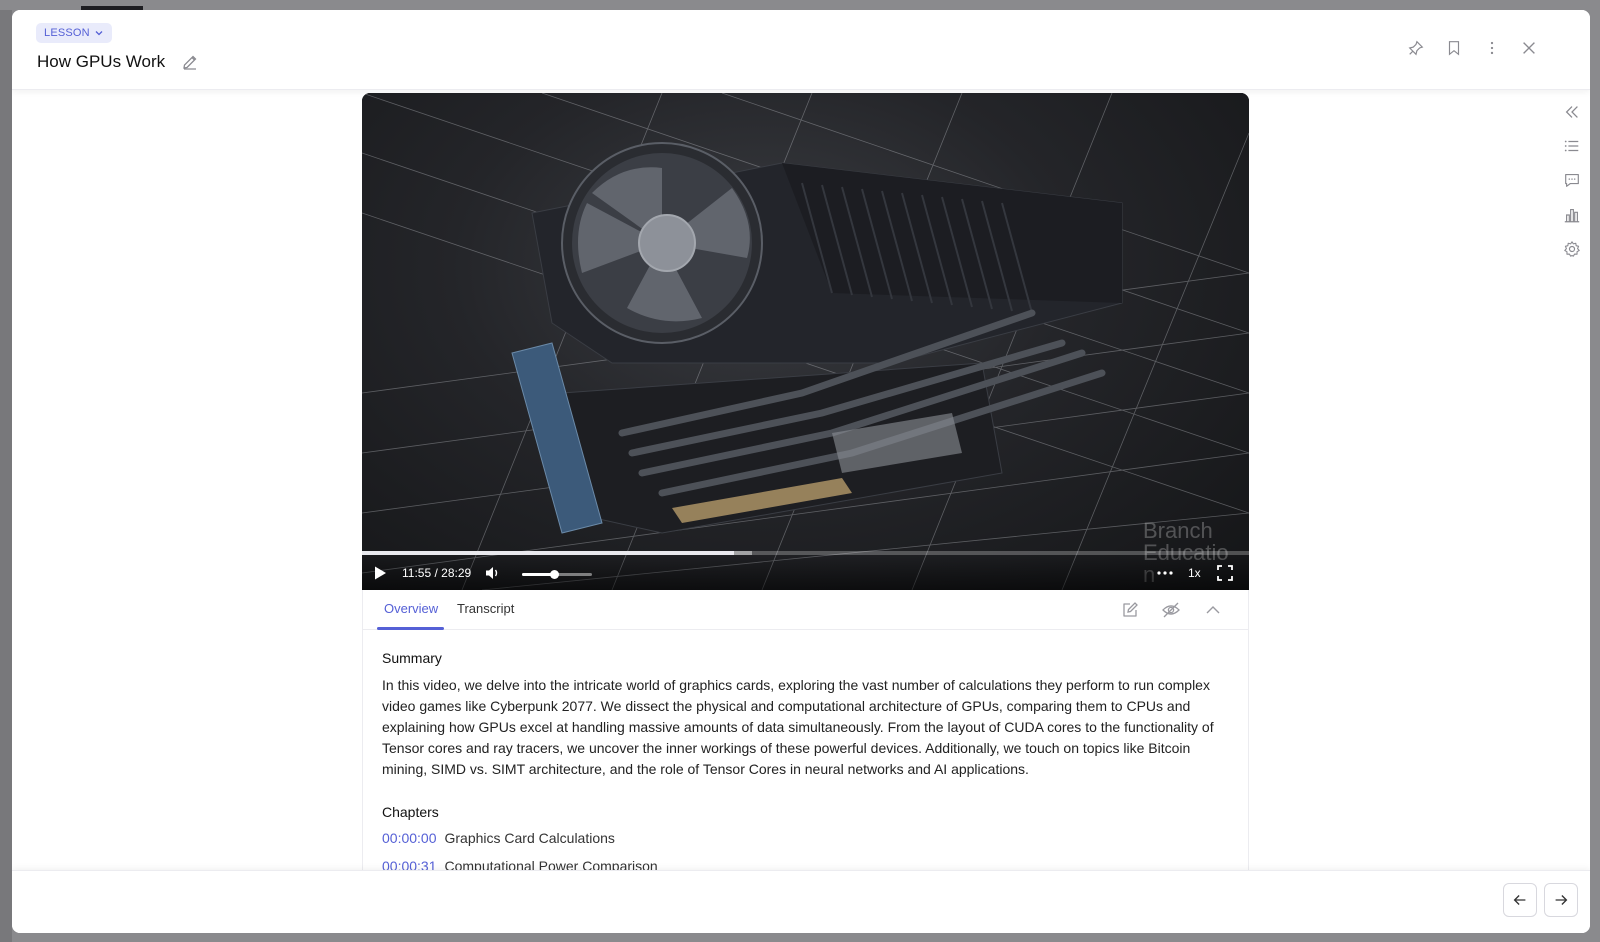  I want to click on chevron-up-icon, so click(1213, 610).